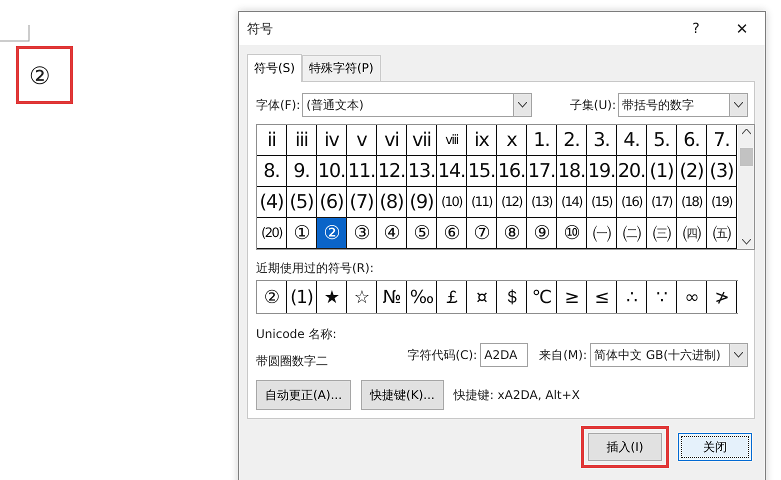 The width and height of the screenshot is (781, 480). Describe the element at coordinates (669, 355) in the screenshot. I see `from-dropdown: 简体中文 GB(十六进制)` at that location.